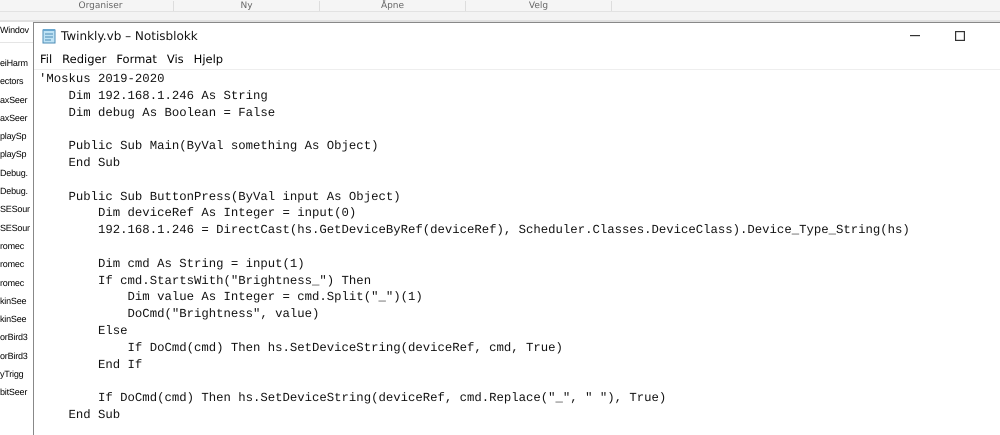 This screenshot has width=1000, height=435. I want to click on menu-item: Hjelp, so click(210, 59).